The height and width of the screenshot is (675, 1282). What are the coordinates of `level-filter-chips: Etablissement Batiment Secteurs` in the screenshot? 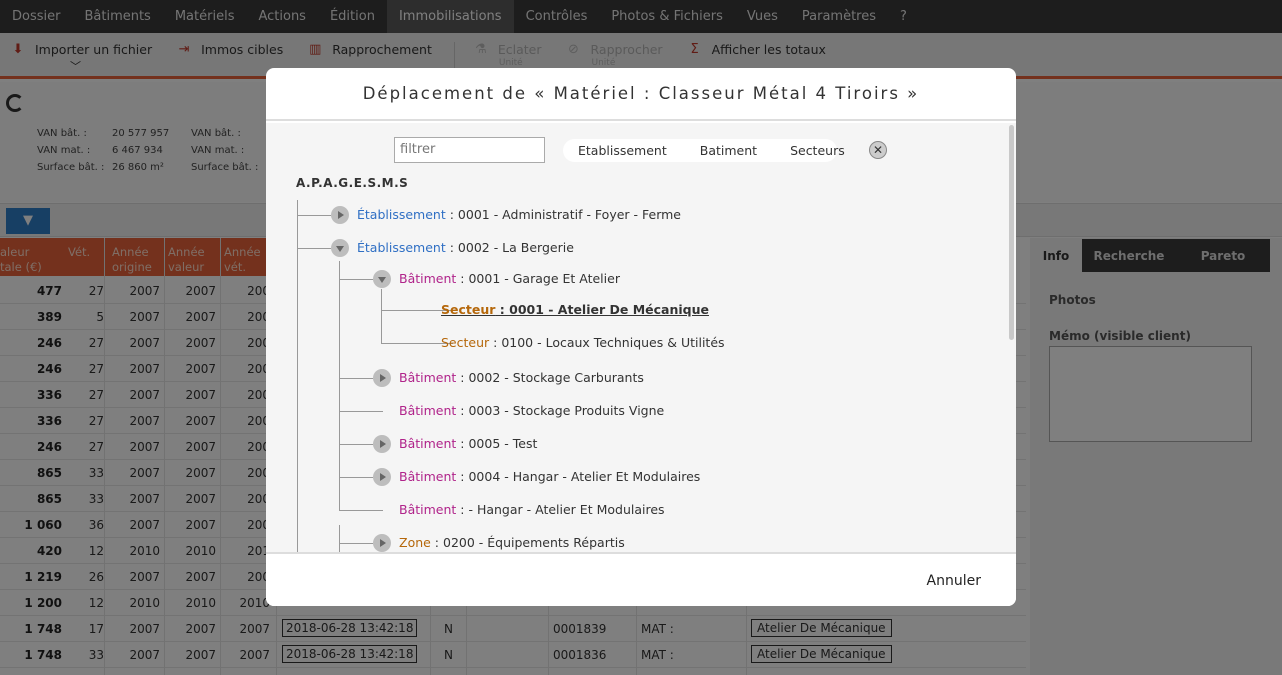 It's located at (704, 150).